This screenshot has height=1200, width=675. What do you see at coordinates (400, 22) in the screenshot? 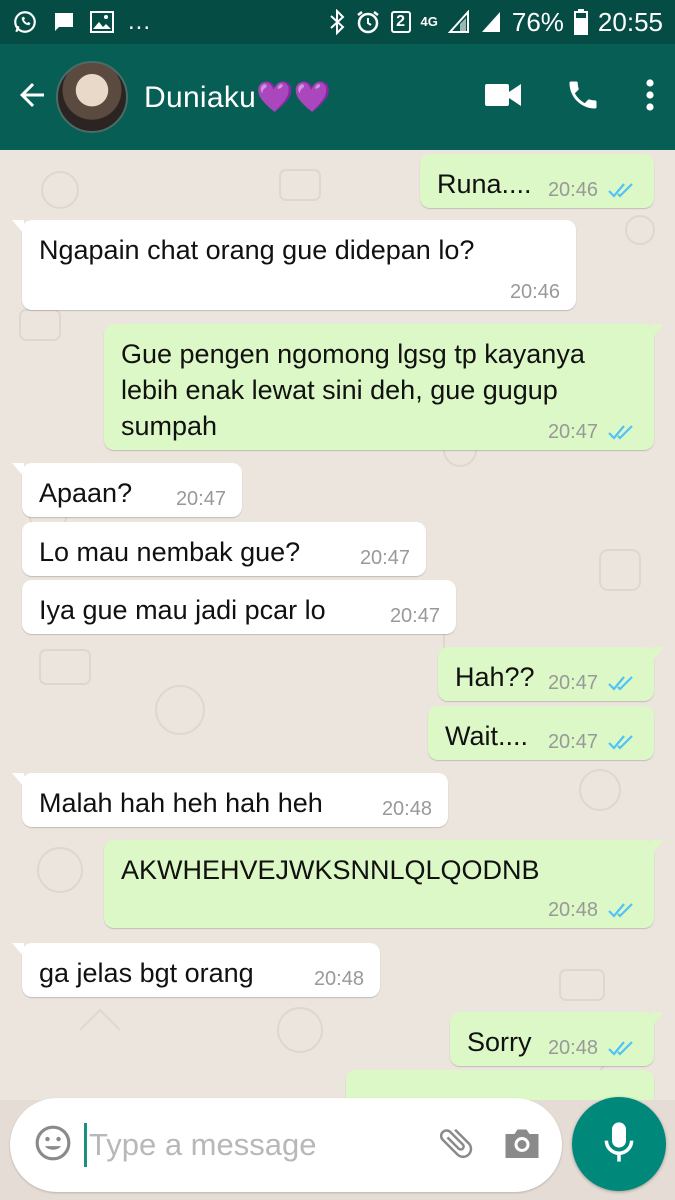
I see `sim-badge: 2` at bounding box center [400, 22].